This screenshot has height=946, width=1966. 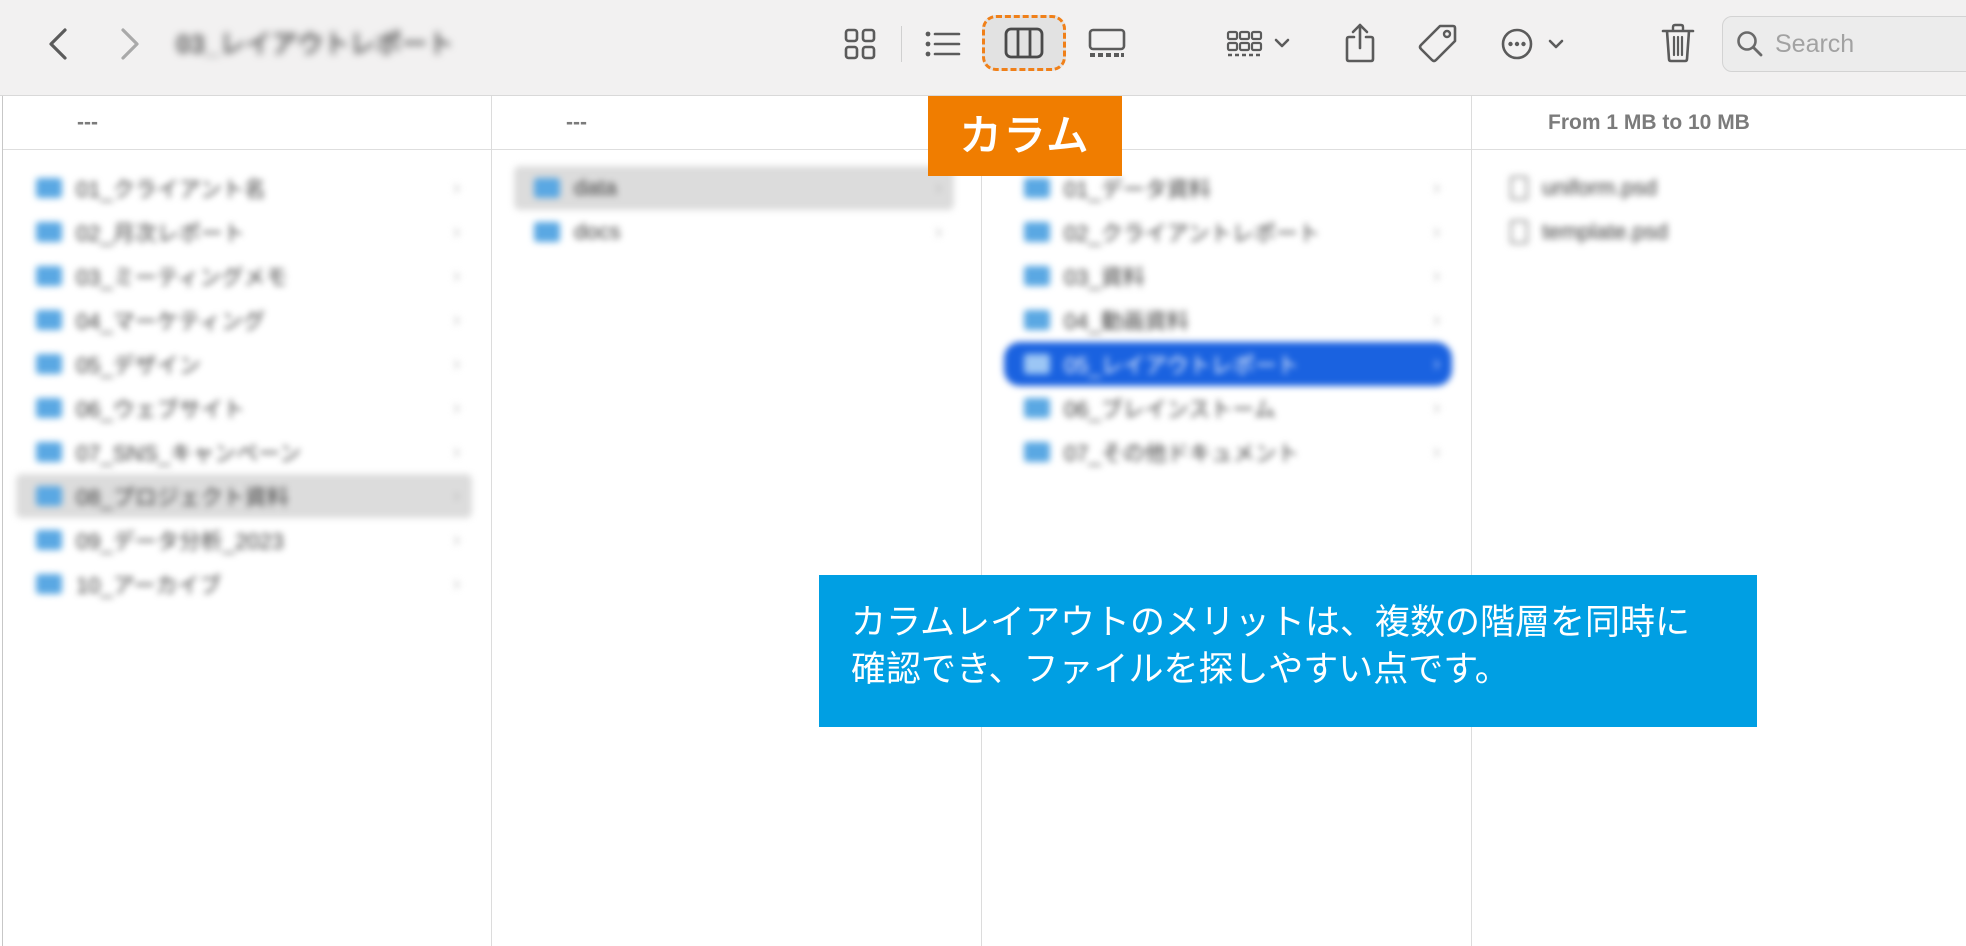 I want to click on window-title: 03_レイアウトレポート, so click(x=315, y=44).